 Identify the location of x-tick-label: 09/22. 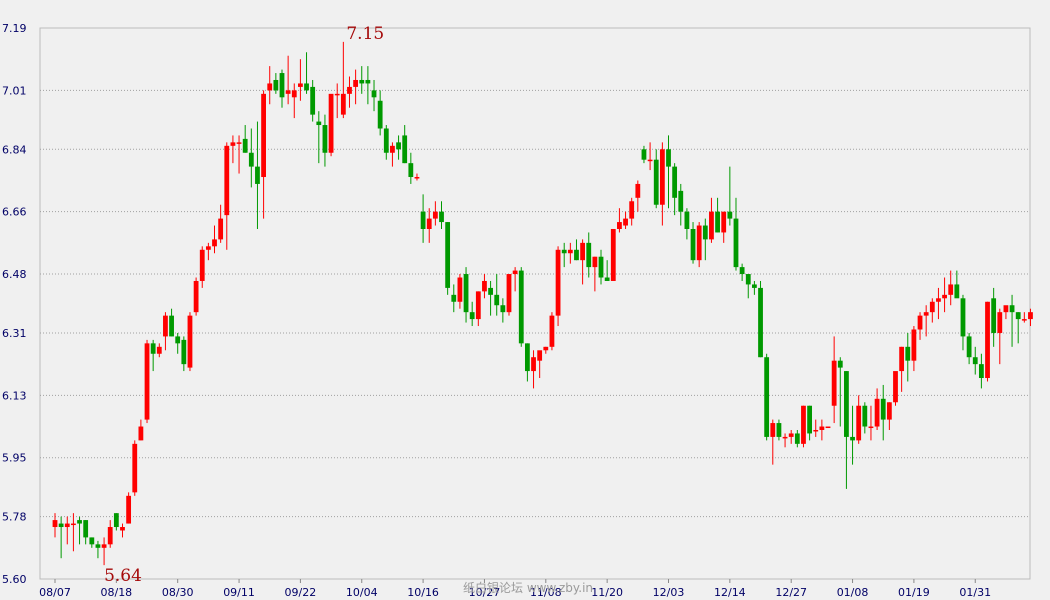
(301, 592).